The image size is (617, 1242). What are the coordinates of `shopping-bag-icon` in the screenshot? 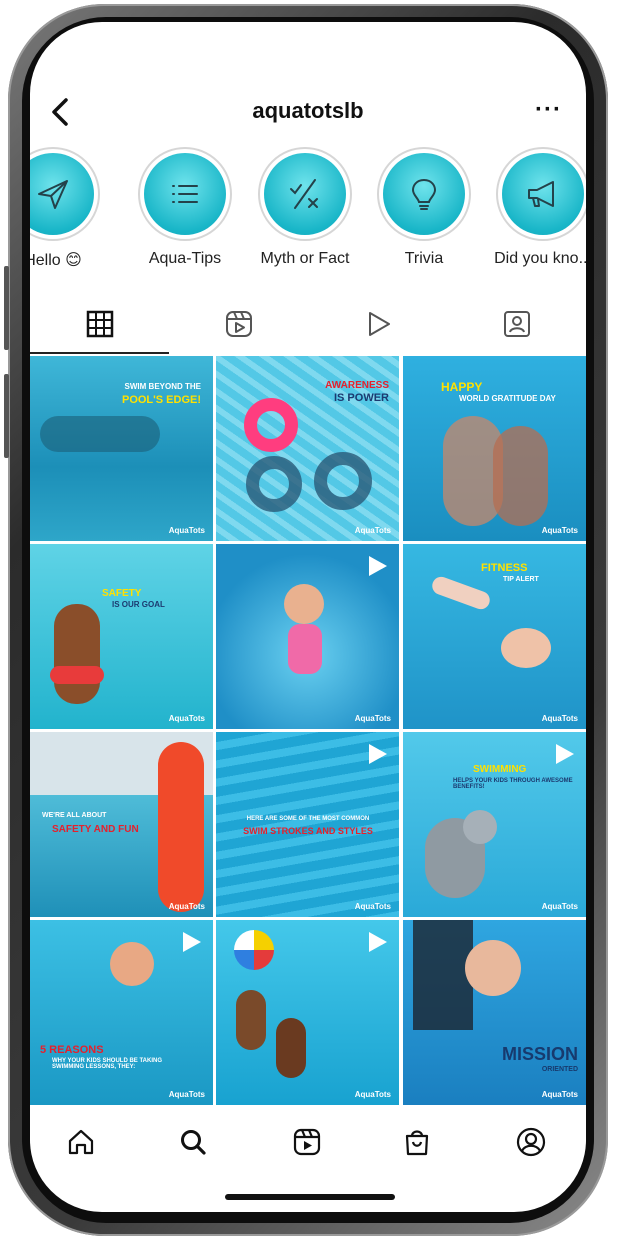 It's located at (417, 1143).